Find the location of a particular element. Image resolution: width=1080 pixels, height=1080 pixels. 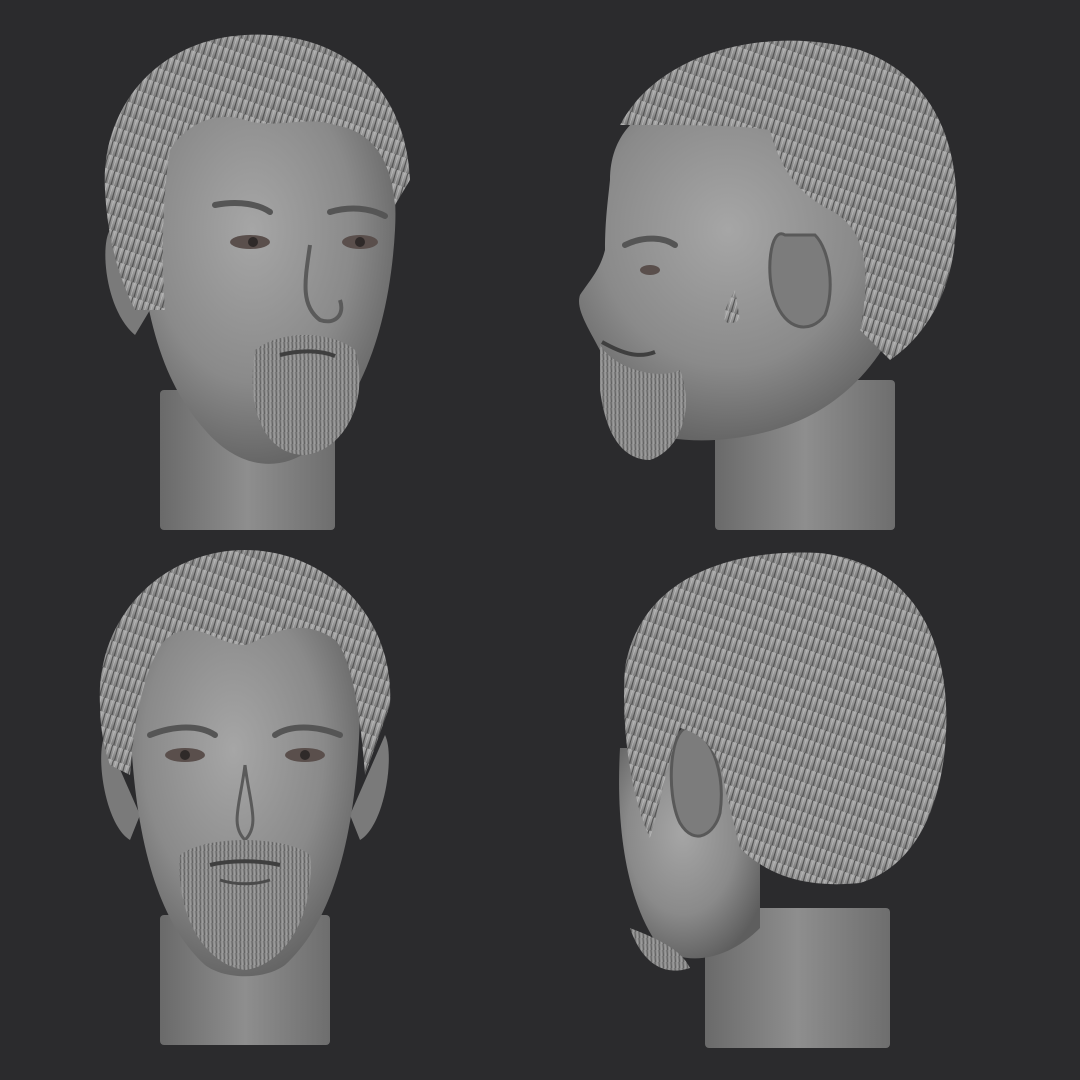

head-view-front-three-quarter is located at coordinates (260, 282).